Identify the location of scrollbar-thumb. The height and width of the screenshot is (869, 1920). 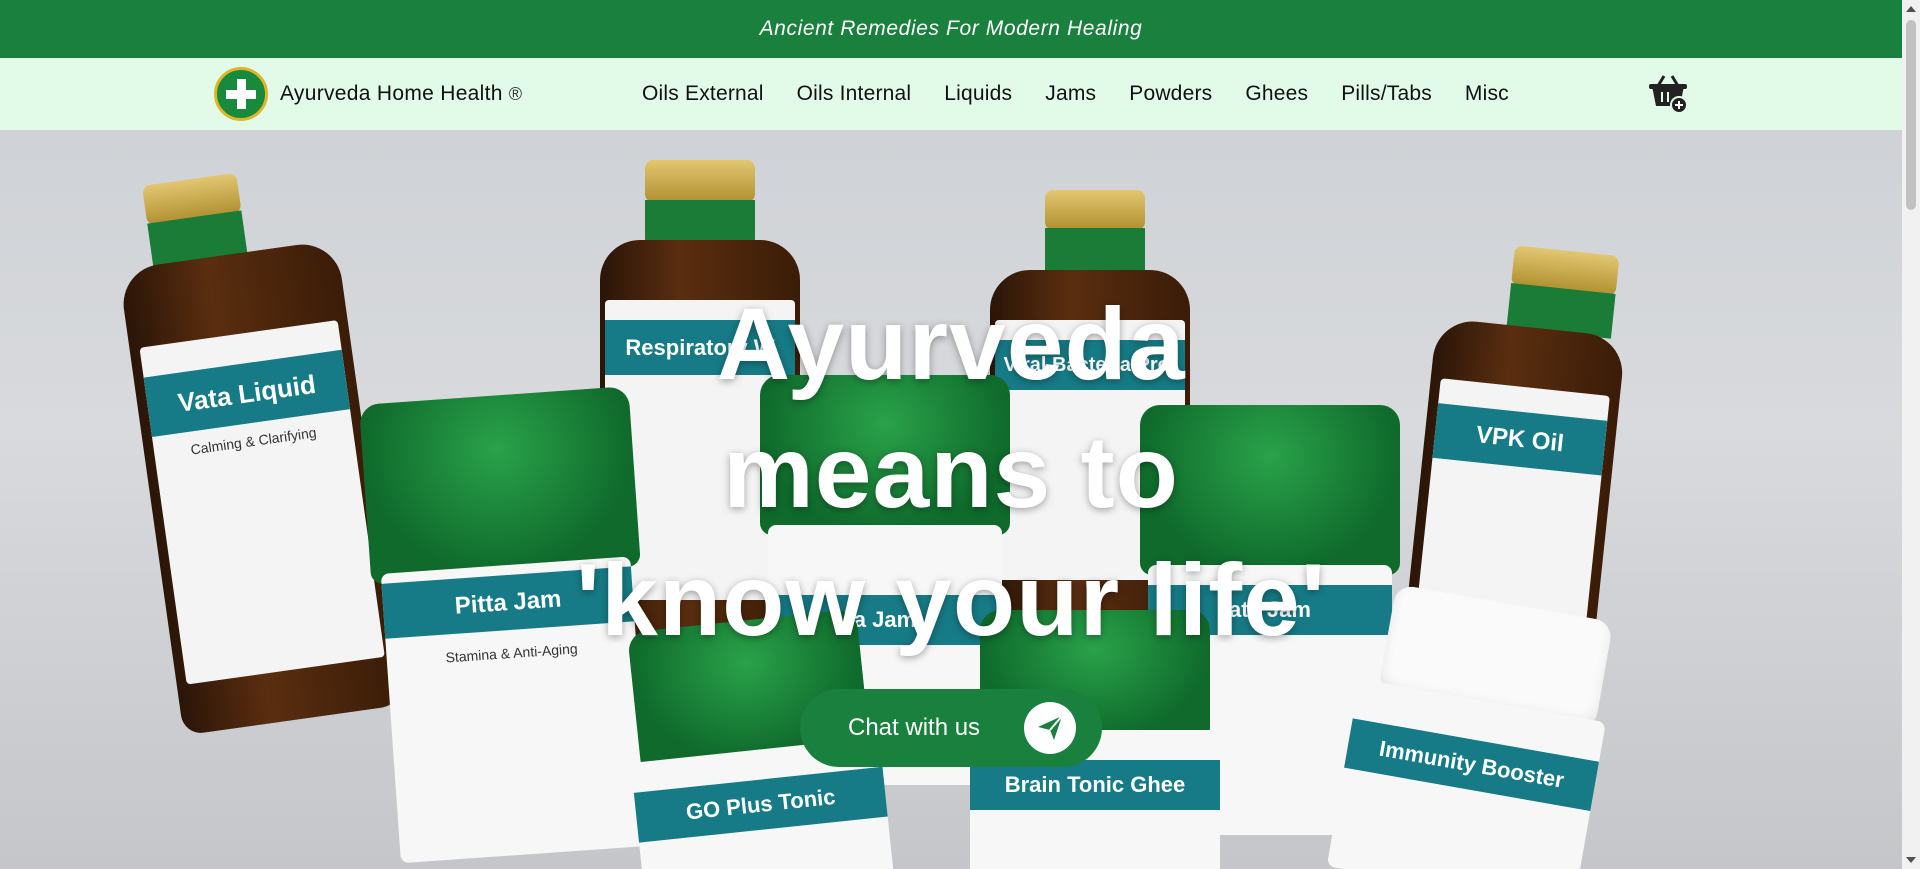
(1911, 115).